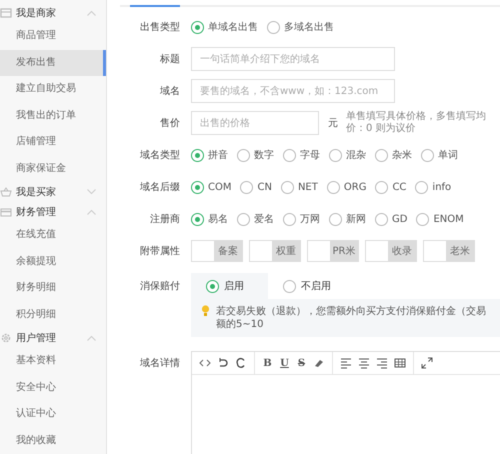  Describe the element at coordinates (241, 363) in the screenshot. I see `redo-icon` at that location.